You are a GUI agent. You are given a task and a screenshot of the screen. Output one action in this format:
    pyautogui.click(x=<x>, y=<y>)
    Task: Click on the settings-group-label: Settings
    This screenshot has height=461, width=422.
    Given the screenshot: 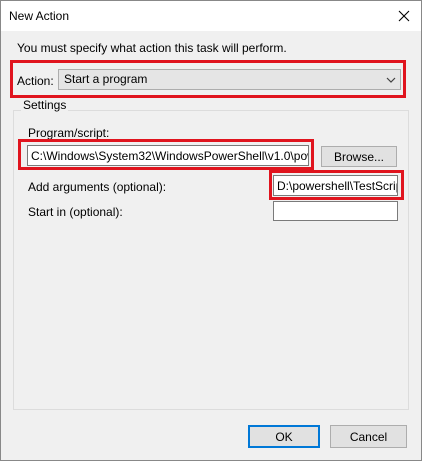 What is the action you would take?
    pyautogui.click(x=45, y=105)
    